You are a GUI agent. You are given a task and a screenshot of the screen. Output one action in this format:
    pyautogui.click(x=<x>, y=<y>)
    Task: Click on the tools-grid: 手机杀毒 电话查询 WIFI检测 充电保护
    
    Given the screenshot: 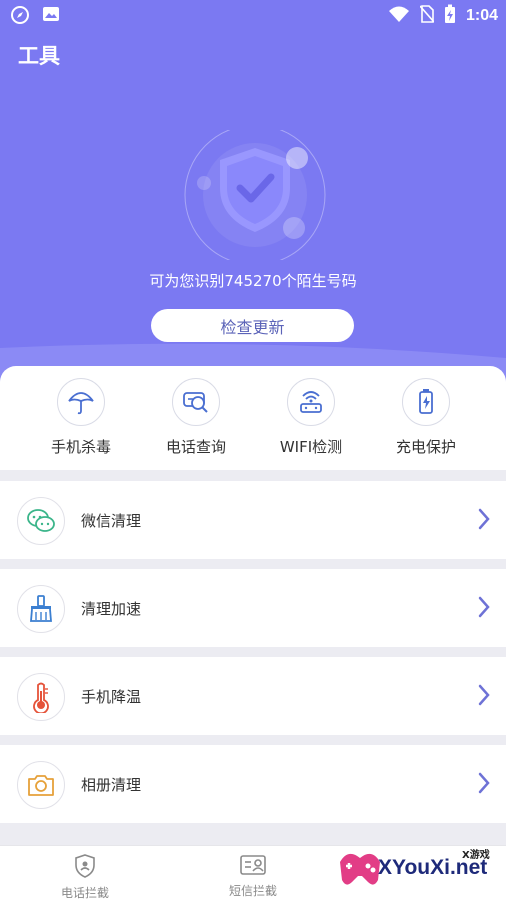 What is the action you would take?
    pyautogui.click(x=253, y=418)
    